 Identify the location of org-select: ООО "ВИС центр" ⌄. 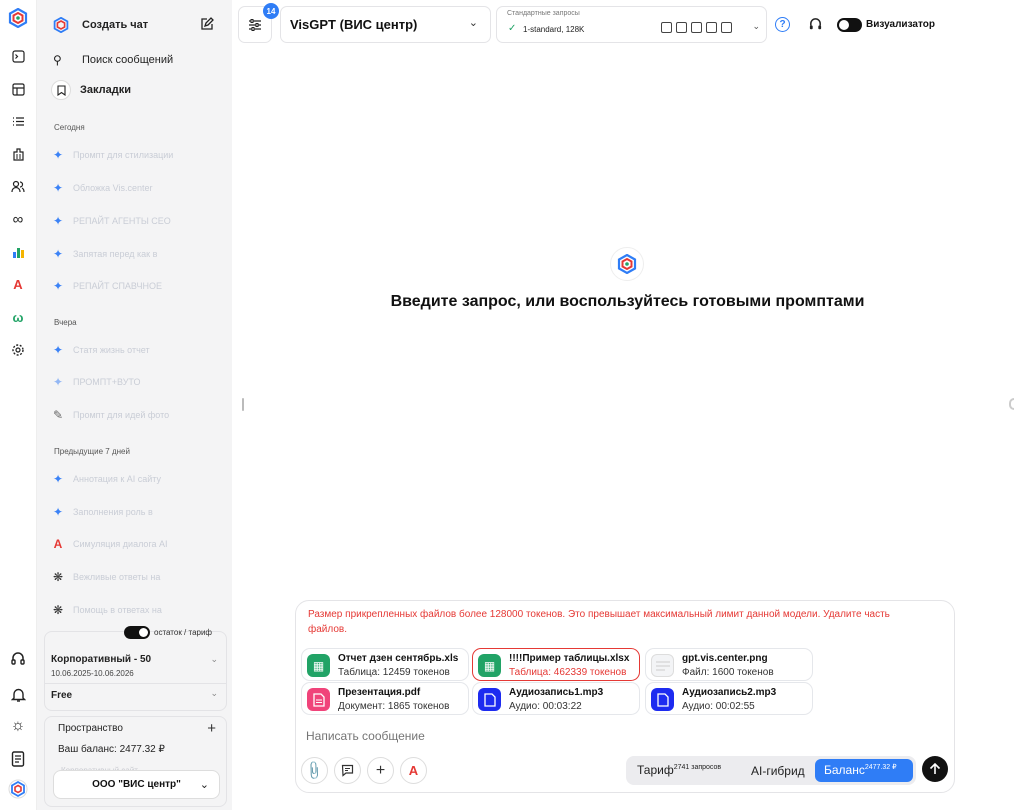
(136, 784).